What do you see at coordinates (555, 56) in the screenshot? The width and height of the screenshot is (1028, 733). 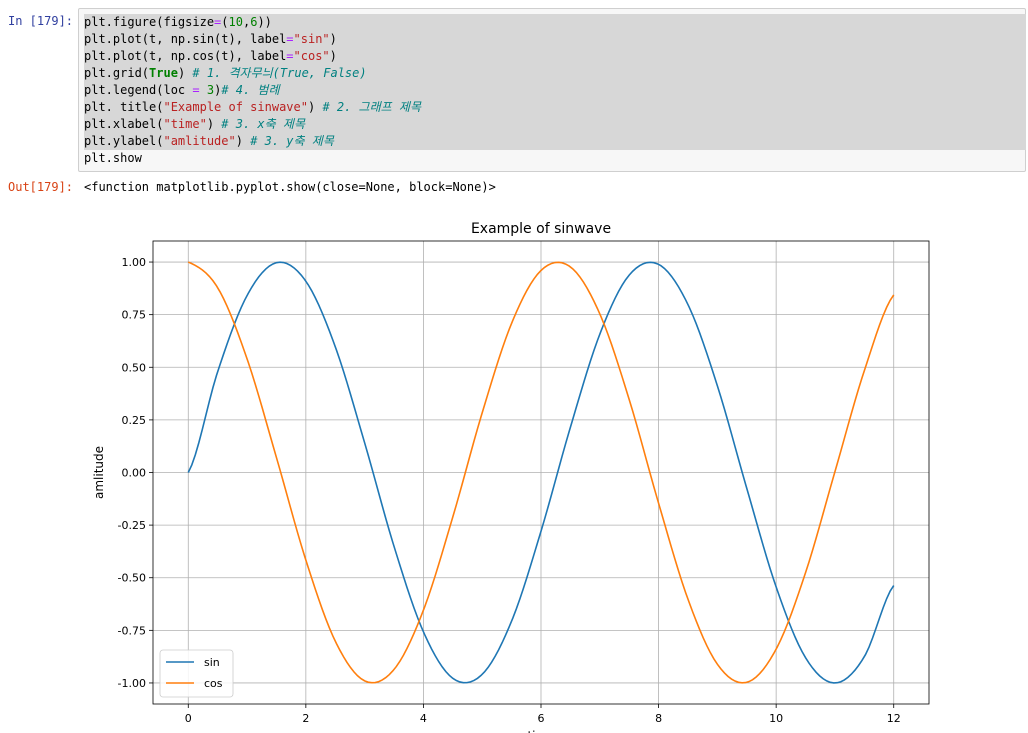 I see `code-line: plt.plot(t, np.cos(t), label="cos")` at bounding box center [555, 56].